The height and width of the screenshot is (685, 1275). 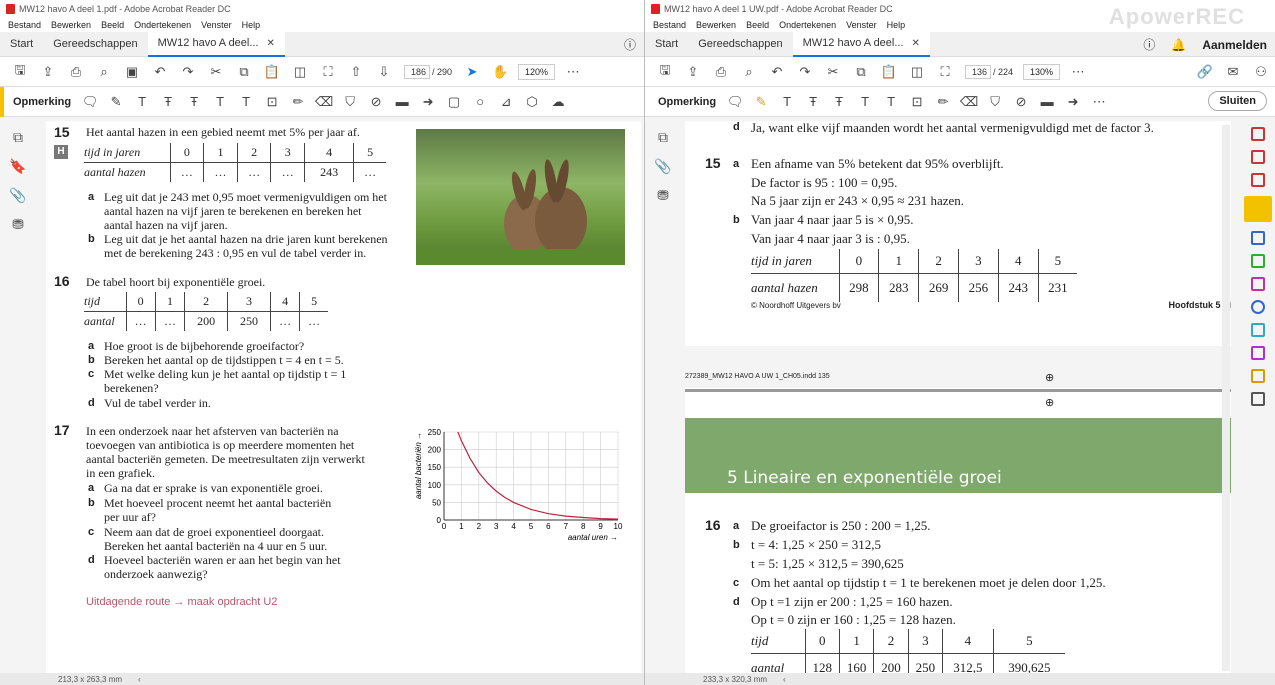 What do you see at coordinates (558, 102) in the screenshot?
I see `cloud-icon: ☁` at bounding box center [558, 102].